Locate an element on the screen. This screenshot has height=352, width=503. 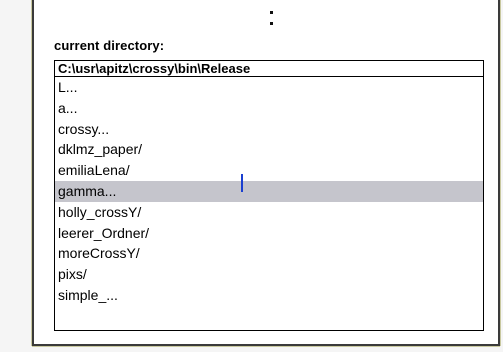
list-item: leerer_Ordner/ is located at coordinates (269, 233).